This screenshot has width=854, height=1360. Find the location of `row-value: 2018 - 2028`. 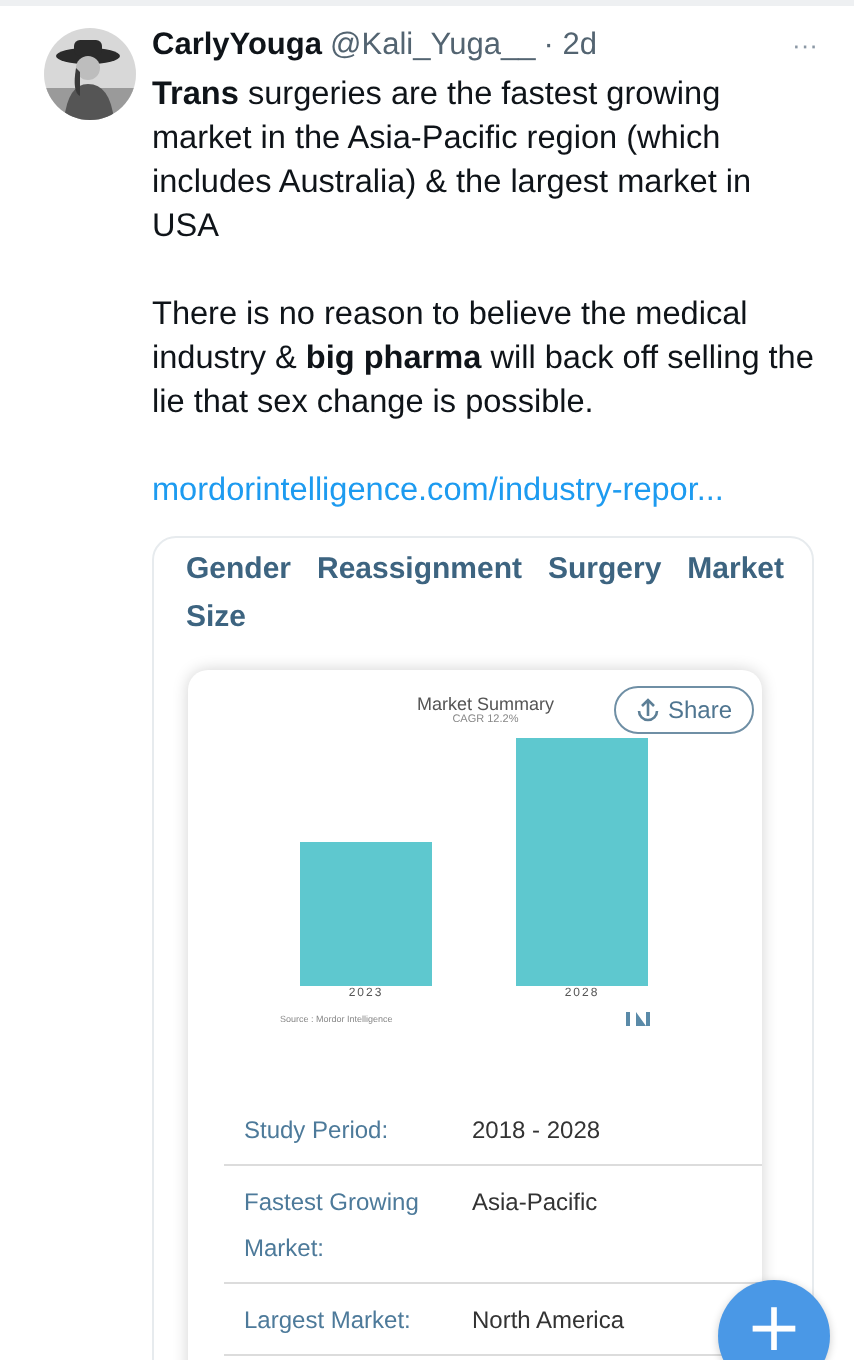

row-value: 2018 - 2028 is located at coordinates (536, 1131).